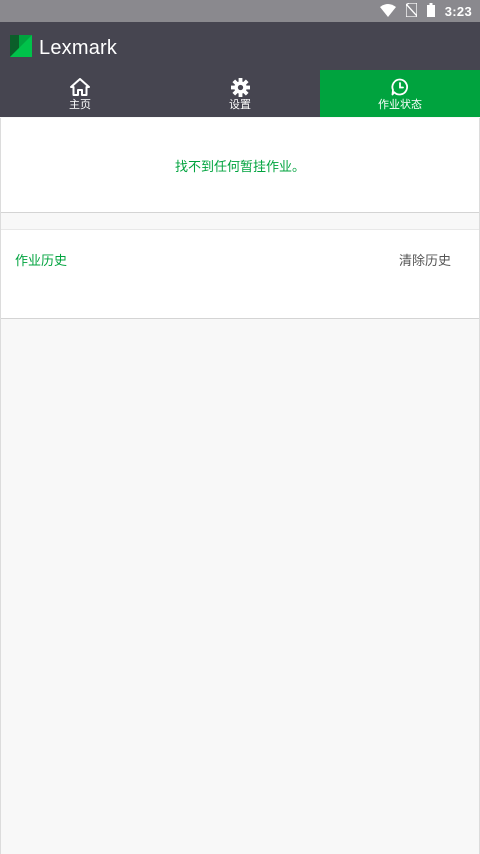 This screenshot has width=480, height=854. I want to click on tab-job-status: 作业状态, so click(400, 93).